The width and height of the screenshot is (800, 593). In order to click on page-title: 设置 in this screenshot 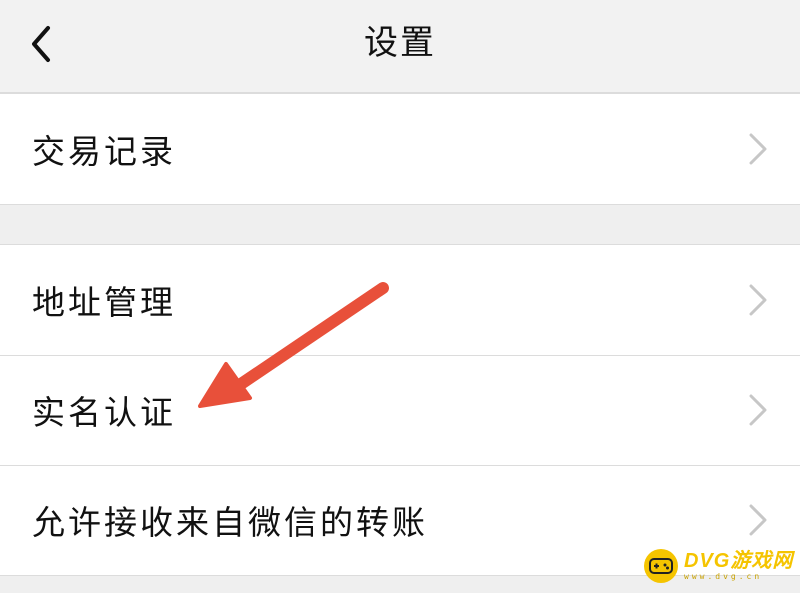, I will do `click(400, 43)`.